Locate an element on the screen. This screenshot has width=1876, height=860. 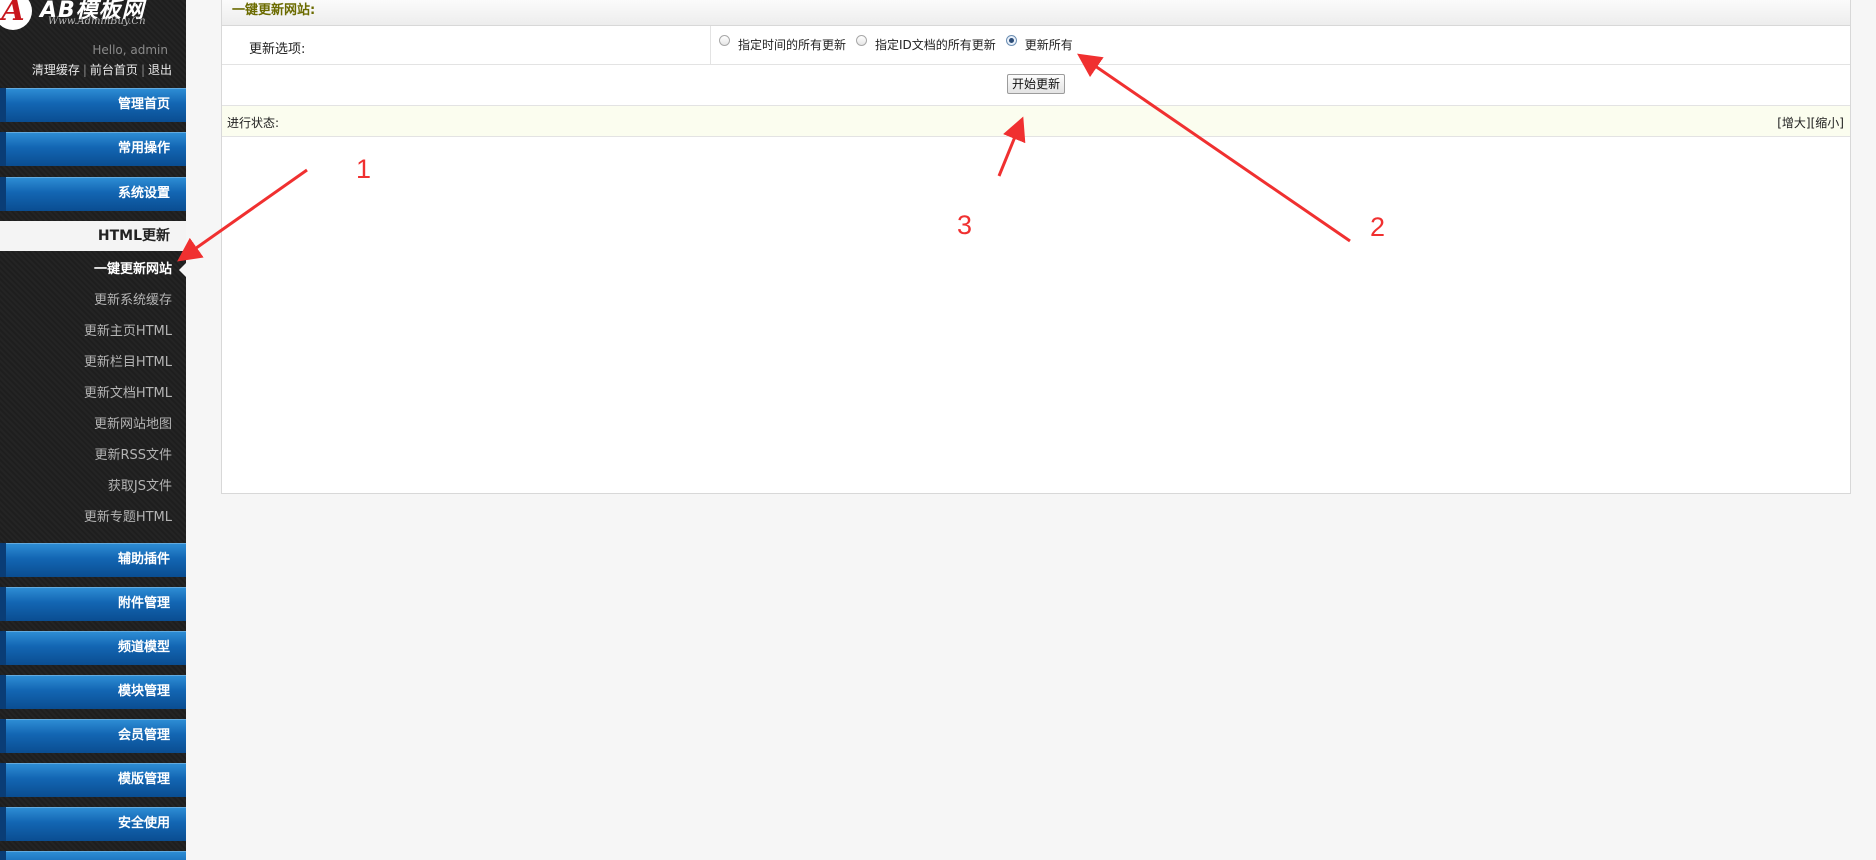
divider is located at coordinates (710, 45).